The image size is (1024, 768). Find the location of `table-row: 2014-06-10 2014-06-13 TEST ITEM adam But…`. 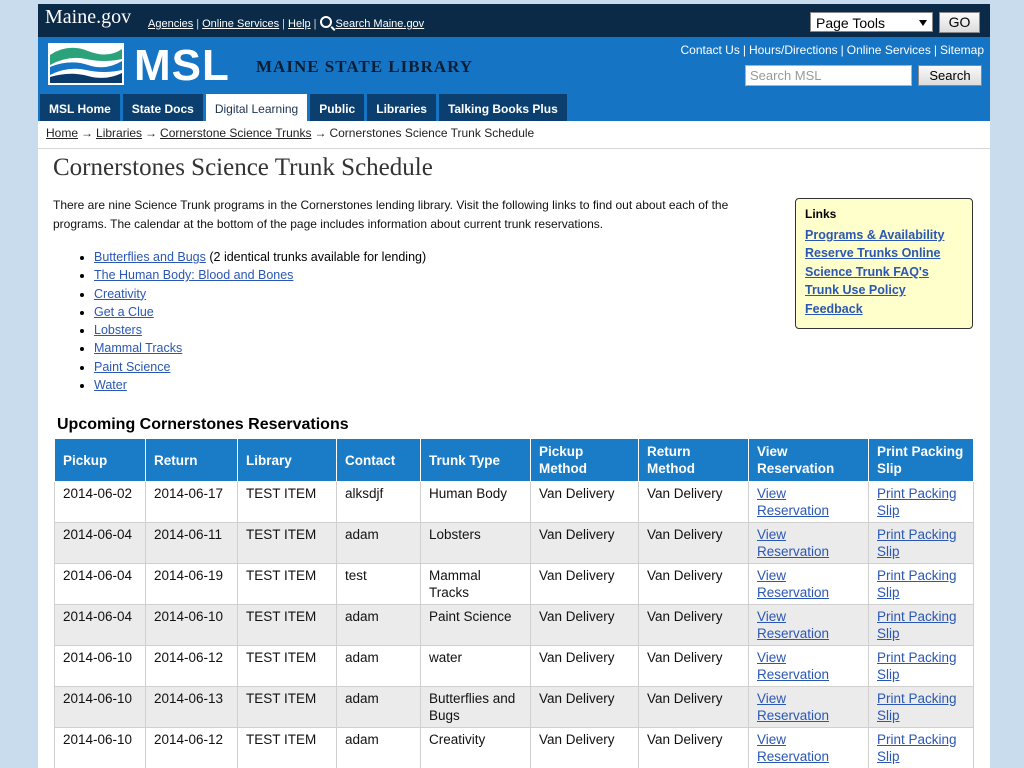

table-row: 2014-06-10 2014-06-13 TEST ITEM adam But… is located at coordinates (514, 707).